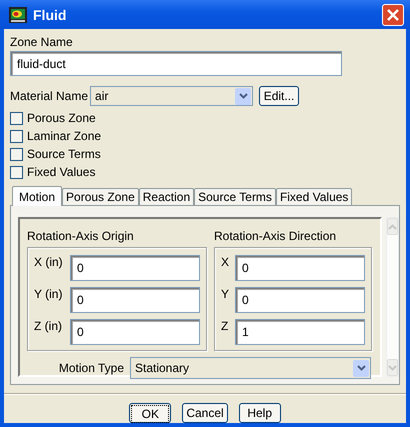 This screenshot has height=427, width=410. Describe the element at coordinates (314, 196) in the screenshot. I see `tab: Fixed Values` at that location.